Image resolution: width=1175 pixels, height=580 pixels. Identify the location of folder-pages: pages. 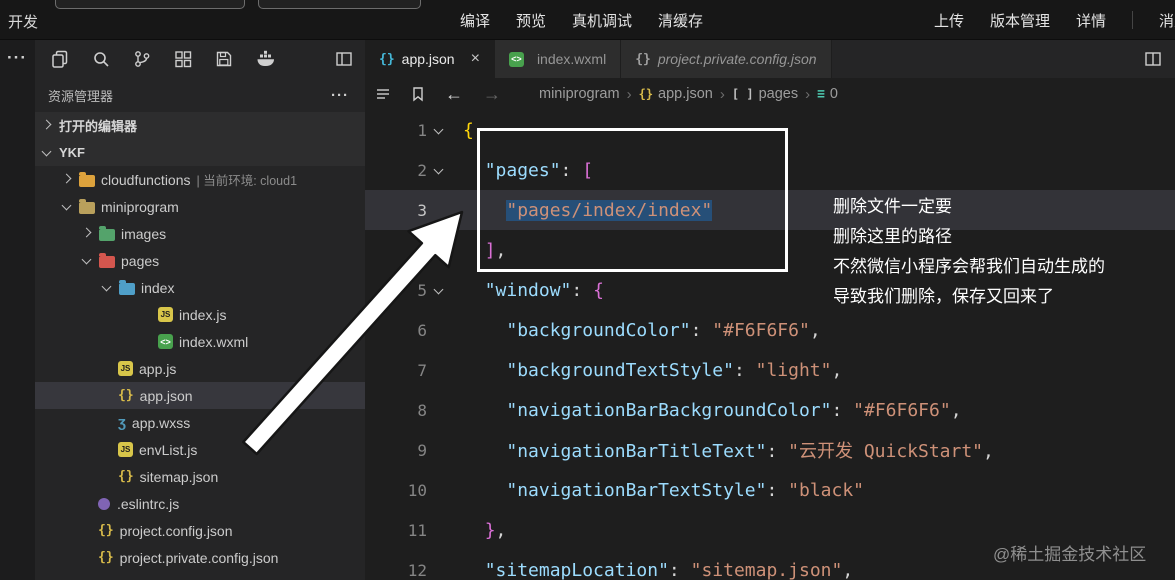
(200, 260).